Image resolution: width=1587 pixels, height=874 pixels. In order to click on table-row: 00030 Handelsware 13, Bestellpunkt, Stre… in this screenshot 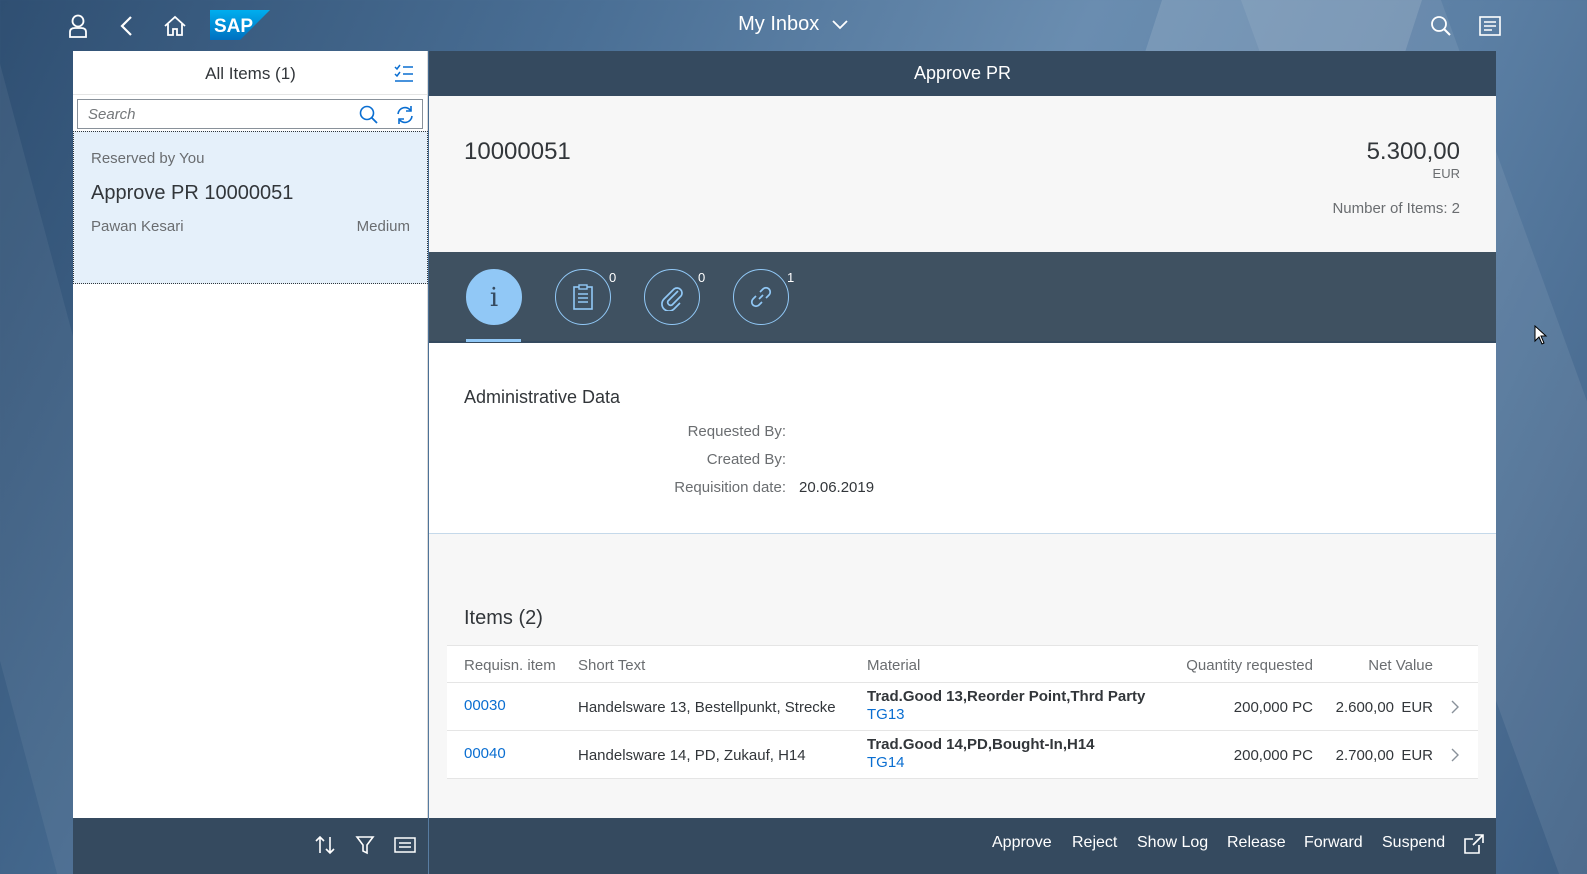, I will do `click(962, 707)`.